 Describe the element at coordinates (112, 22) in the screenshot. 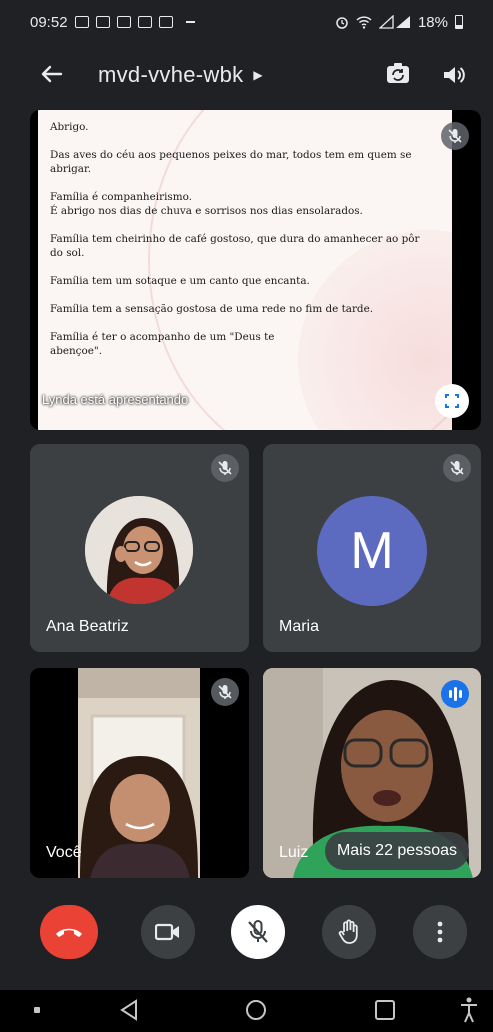

I see `status-left: 09:52` at that location.